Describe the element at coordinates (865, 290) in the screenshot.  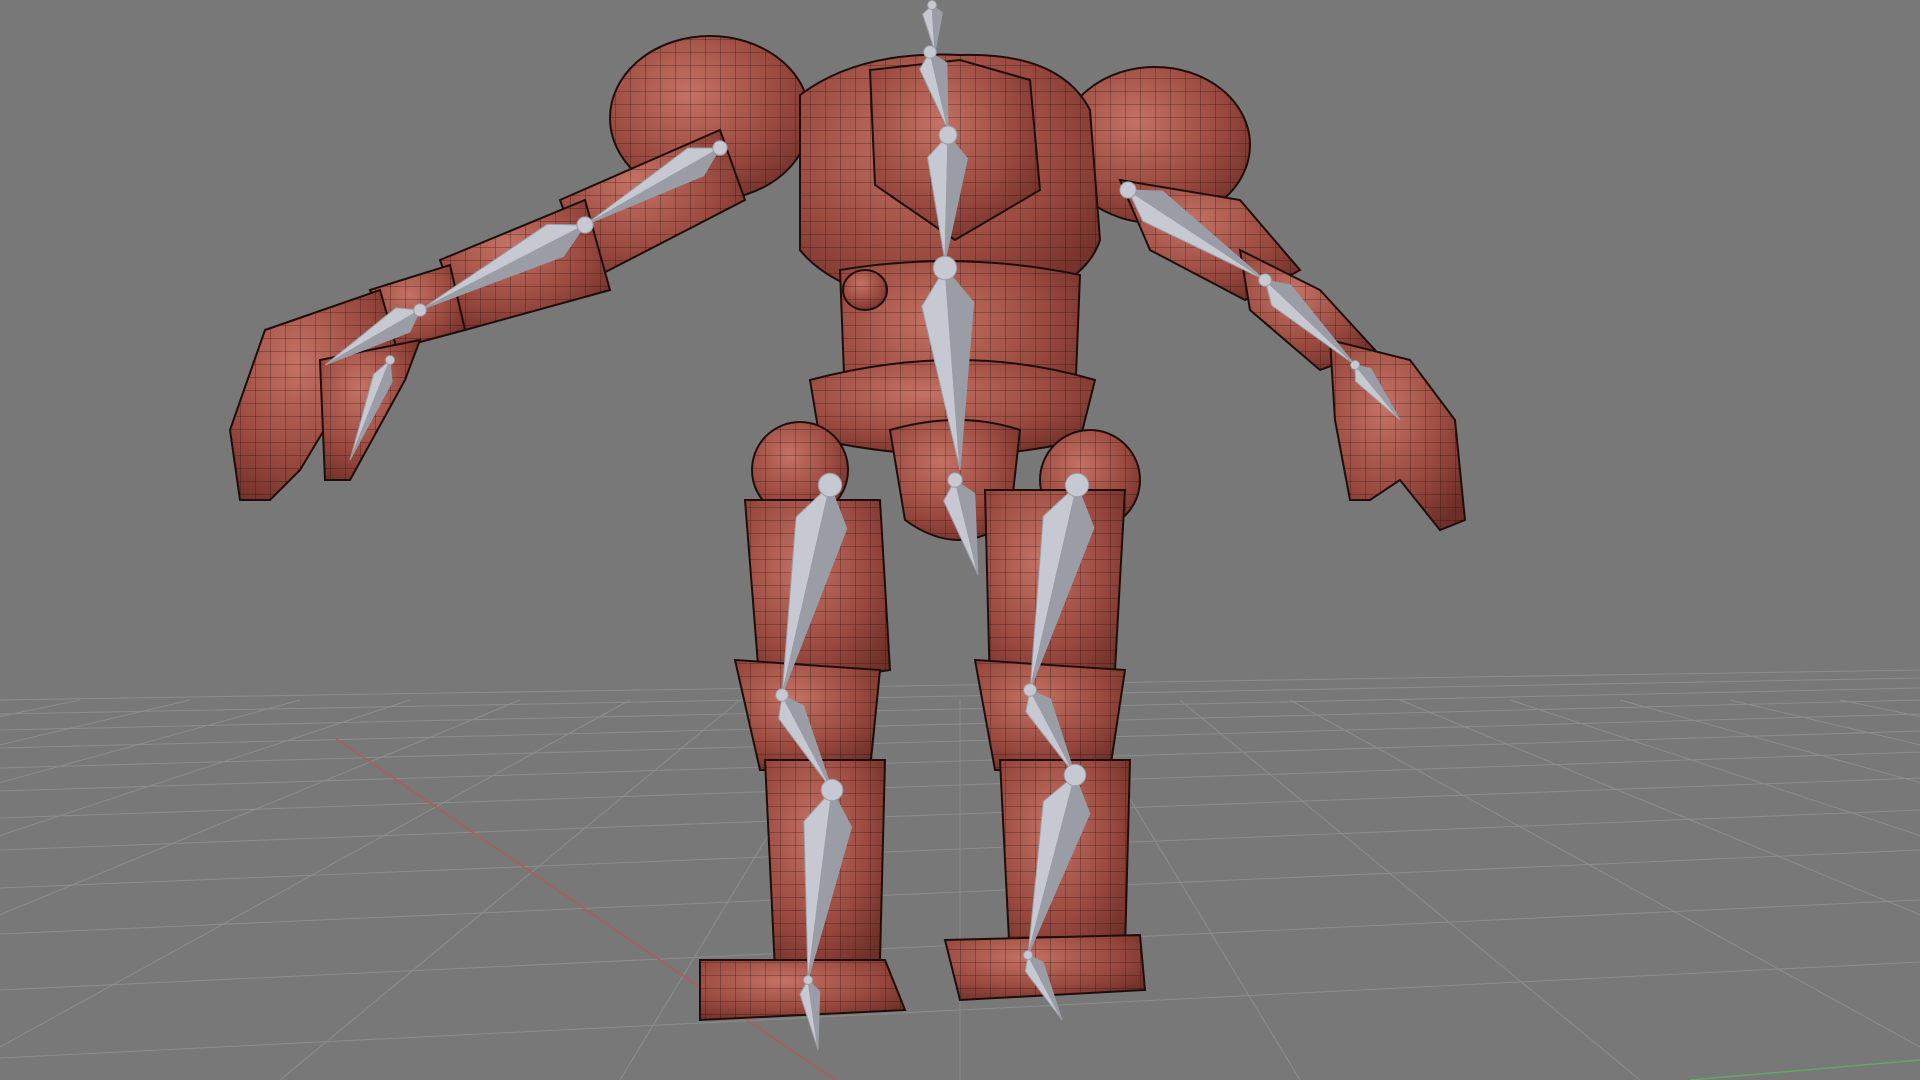
I see `side-vent` at that location.